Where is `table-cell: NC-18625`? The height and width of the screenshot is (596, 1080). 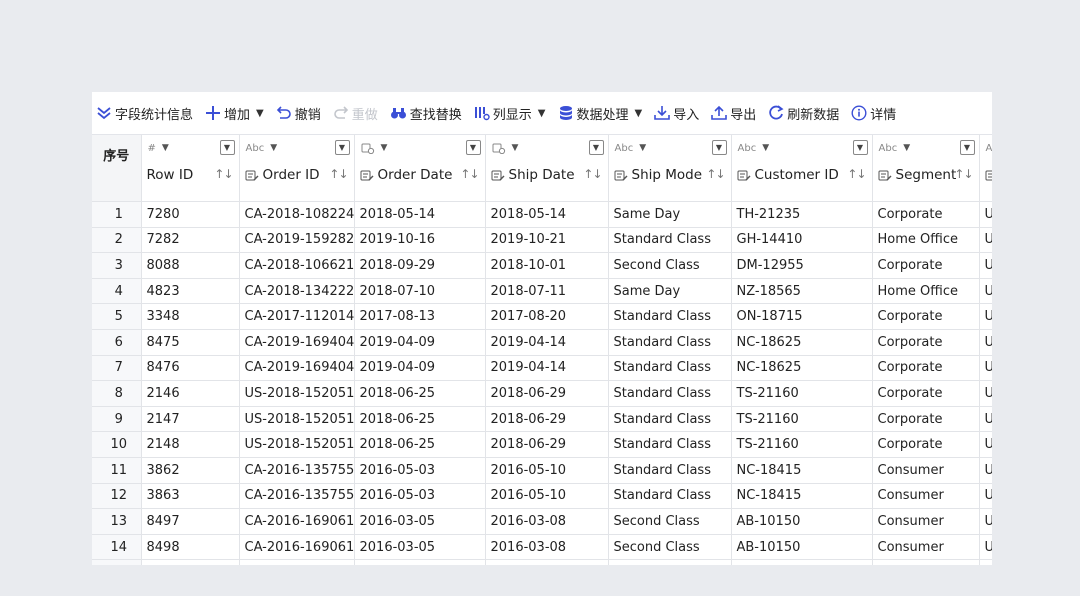
table-cell: NC-18625 is located at coordinates (802, 342).